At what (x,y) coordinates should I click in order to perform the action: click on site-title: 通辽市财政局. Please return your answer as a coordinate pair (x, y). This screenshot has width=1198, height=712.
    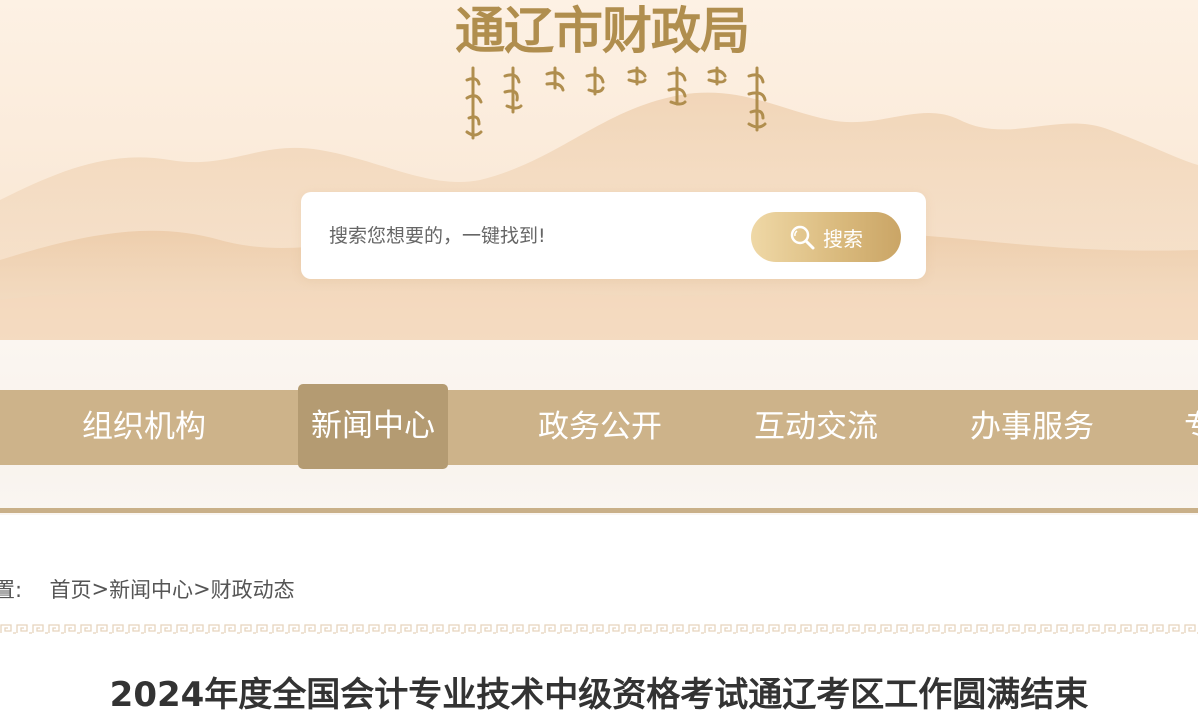
    Looking at the image, I should click on (602, 31).